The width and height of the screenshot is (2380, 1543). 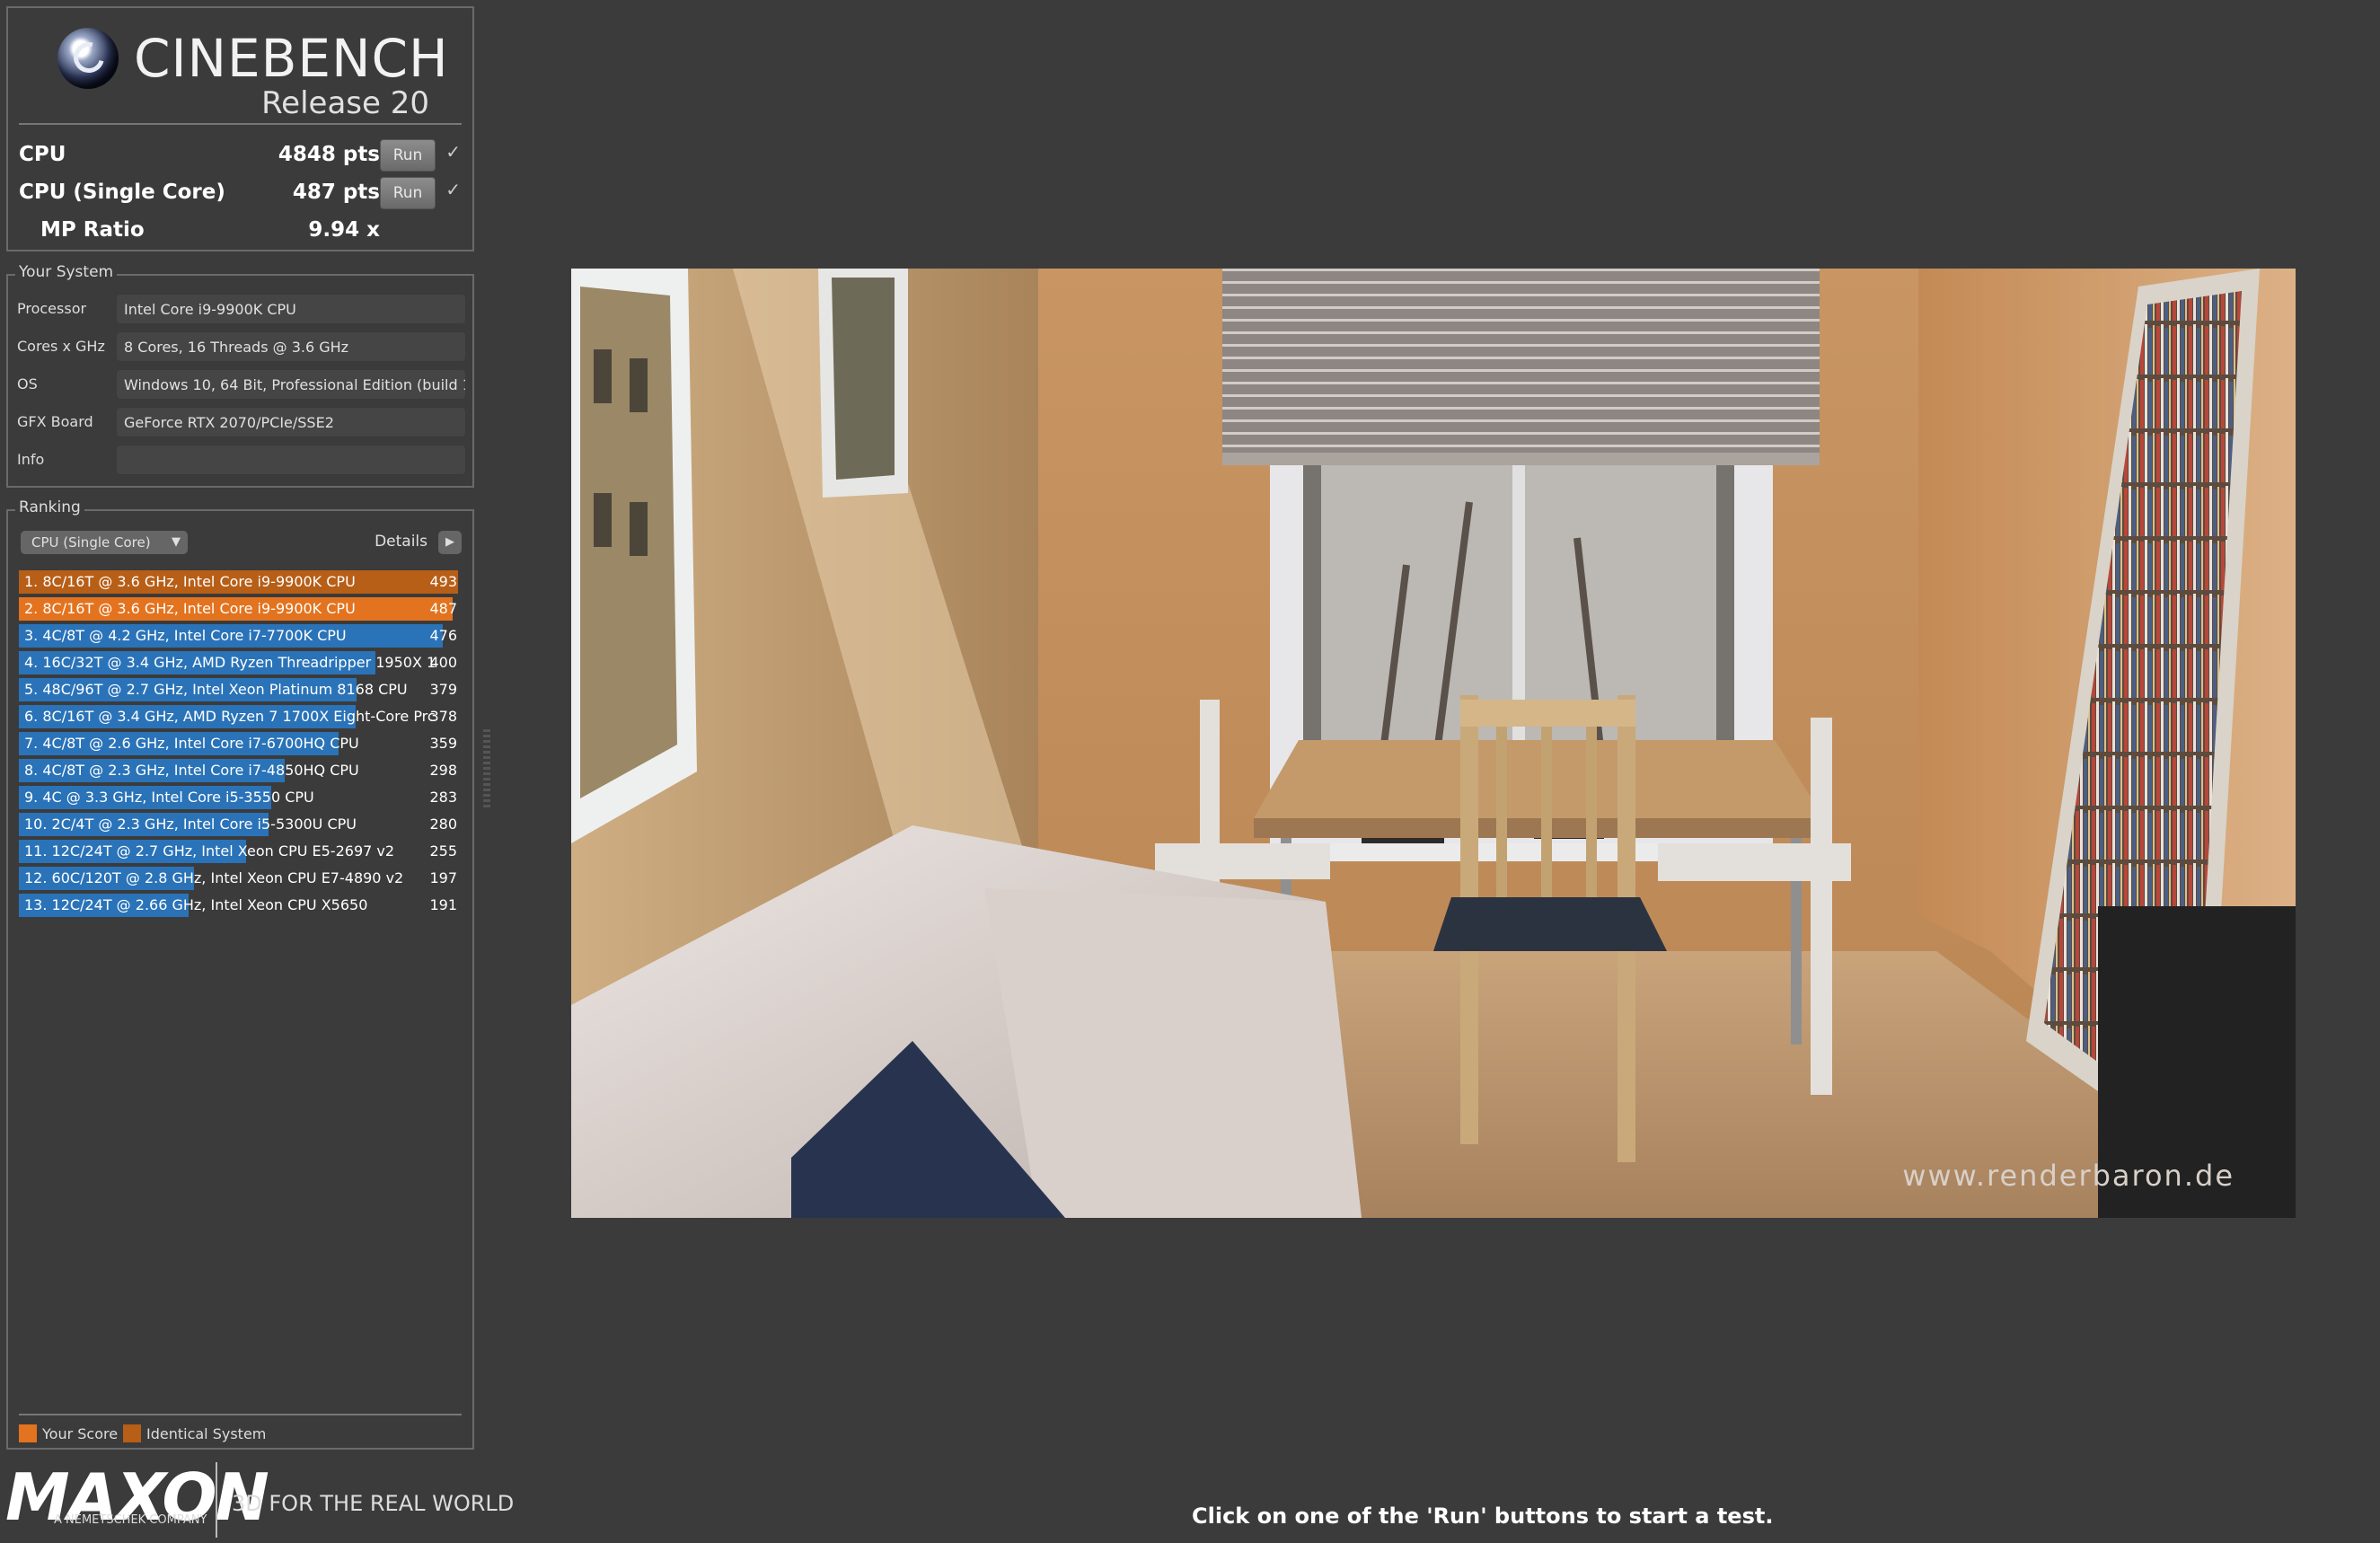 What do you see at coordinates (408, 193) in the screenshot?
I see `run-single-core-button: Run` at bounding box center [408, 193].